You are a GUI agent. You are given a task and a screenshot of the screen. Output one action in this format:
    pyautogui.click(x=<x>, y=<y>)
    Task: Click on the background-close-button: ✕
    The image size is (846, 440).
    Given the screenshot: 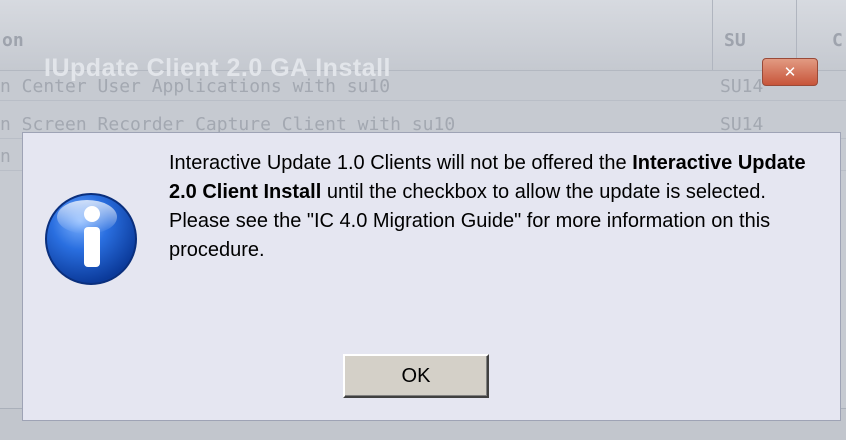 What is the action you would take?
    pyautogui.click(x=790, y=72)
    